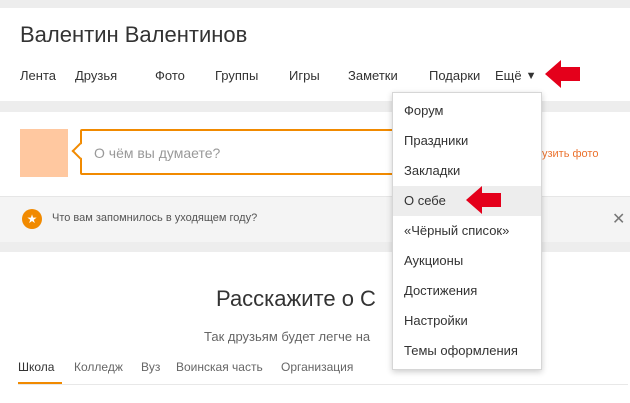 This screenshot has height=403, width=630. What do you see at coordinates (467, 291) in the screenshot?
I see `menu-item-achievements: Достижения` at bounding box center [467, 291].